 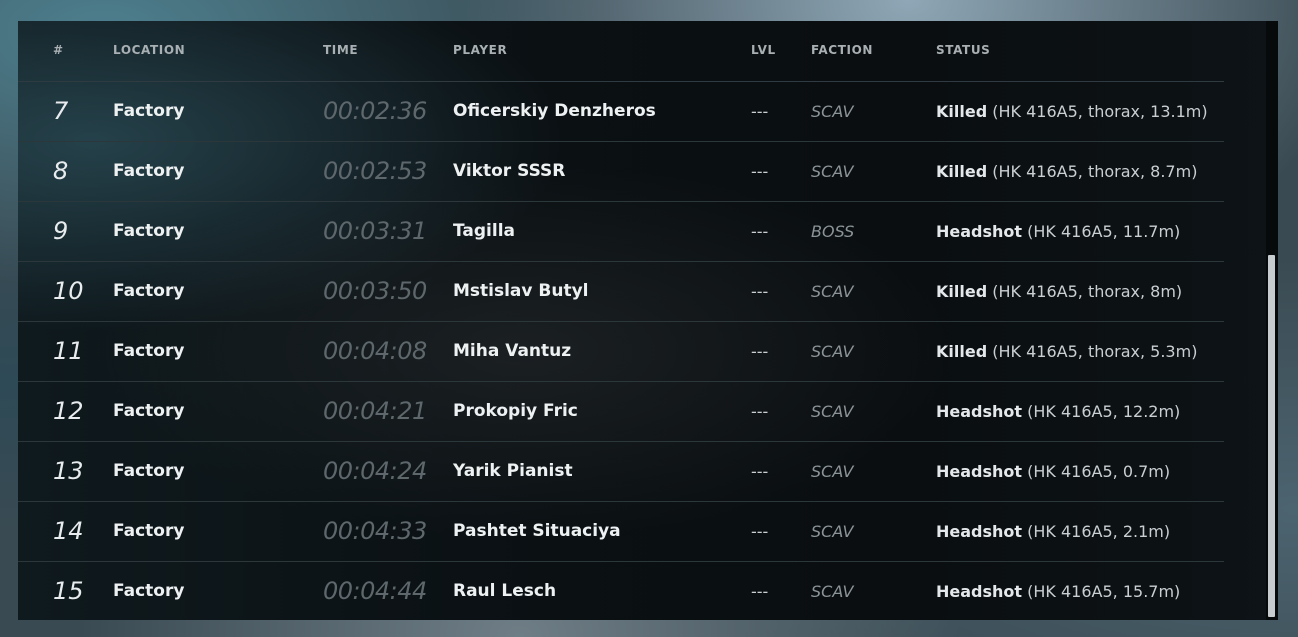 What do you see at coordinates (1104, 411) in the screenshot?
I see `status-detail: (HK 416A5, 12.2m)` at bounding box center [1104, 411].